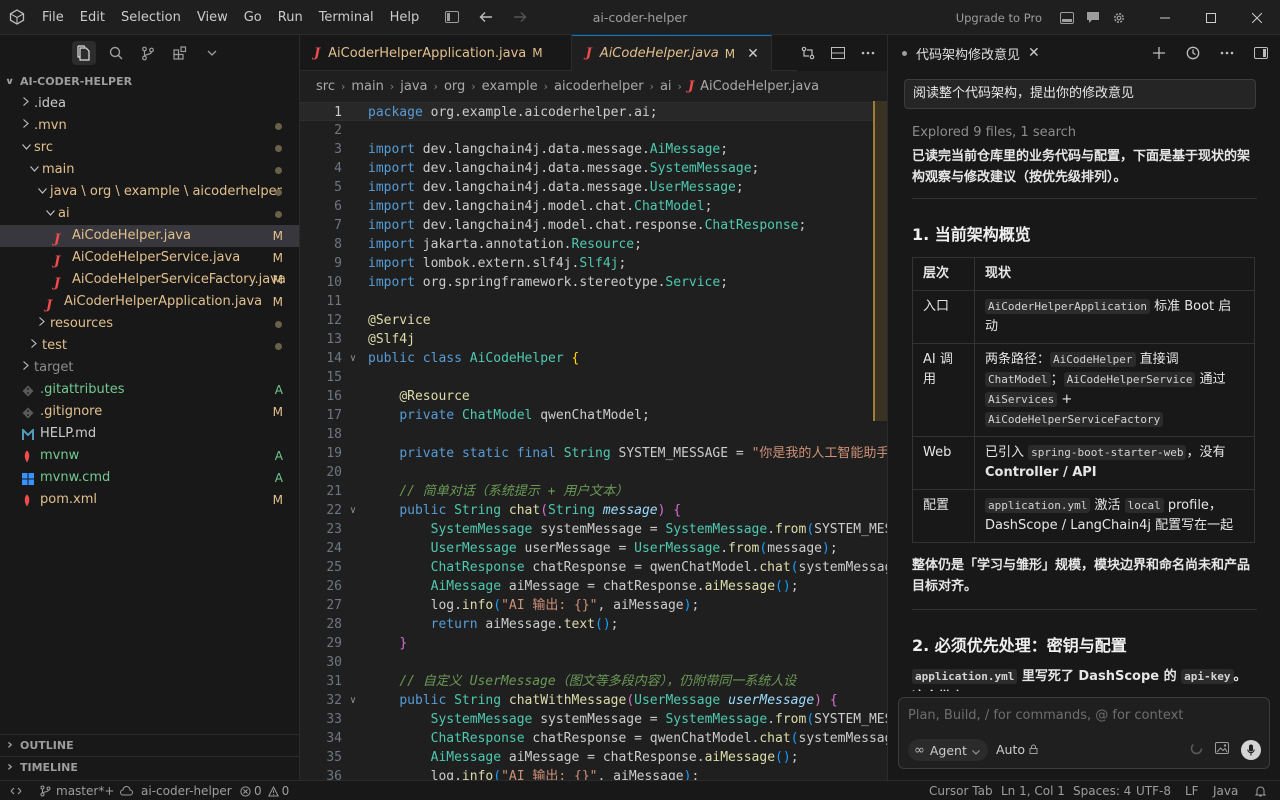  Describe the element at coordinates (1257, 17) in the screenshot. I see `close-window-button` at that location.